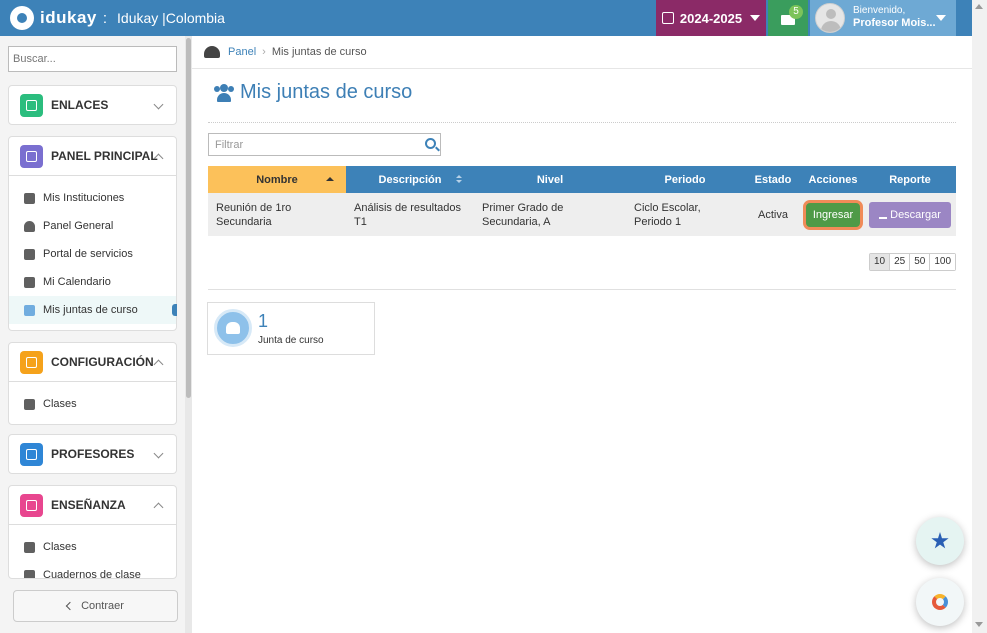 The height and width of the screenshot is (633, 987). What do you see at coordinates (92, 383) in the screenshot?
I see `sidebar-section-configuracion: CONFIGURACIÓN Clases` at bounding box center [92, 383].